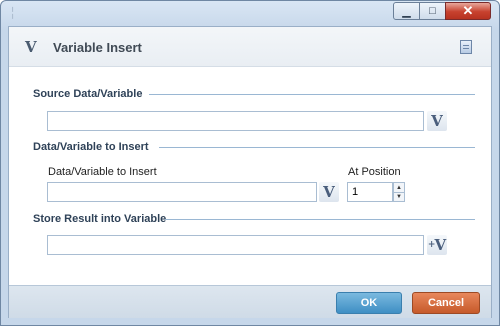 This screenshot has width=500, height=326. Describe the element at coordinates (399, 196) in the screenshot. I see `spin-down-icon: ▼` at that location.